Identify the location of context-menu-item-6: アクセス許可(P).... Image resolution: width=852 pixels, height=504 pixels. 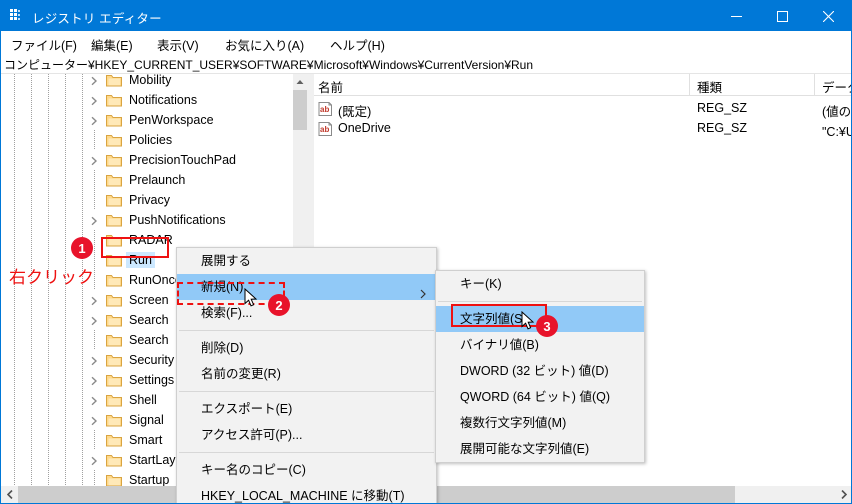
(306, 435).